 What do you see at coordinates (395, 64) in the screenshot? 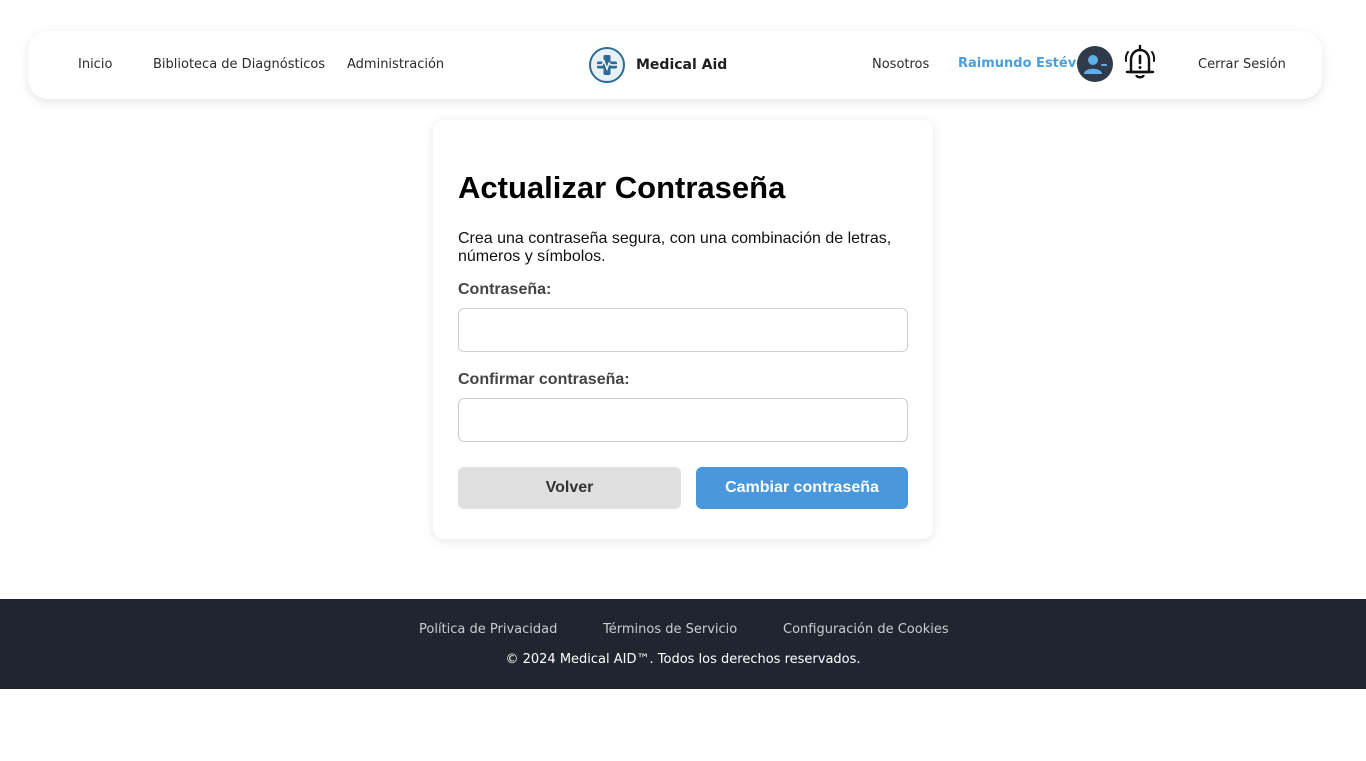
I see `nav-link-administracion: Administración` at bounding box center [395, 64].